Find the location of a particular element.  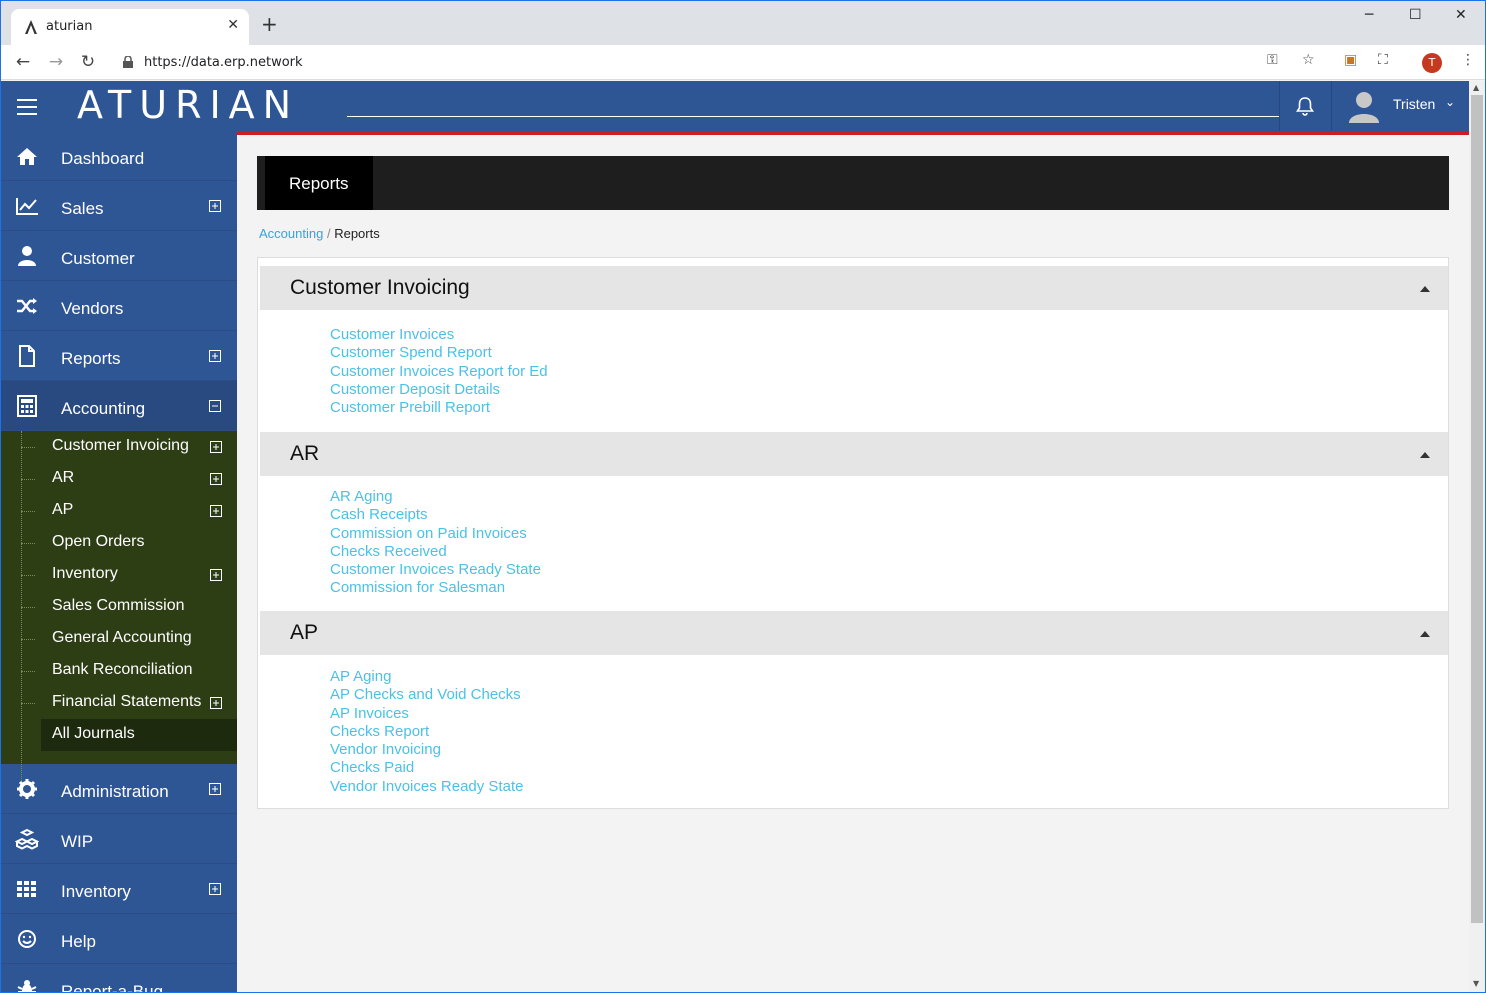

url-input: https://data.erp.network is located at coordinates (721, 62).